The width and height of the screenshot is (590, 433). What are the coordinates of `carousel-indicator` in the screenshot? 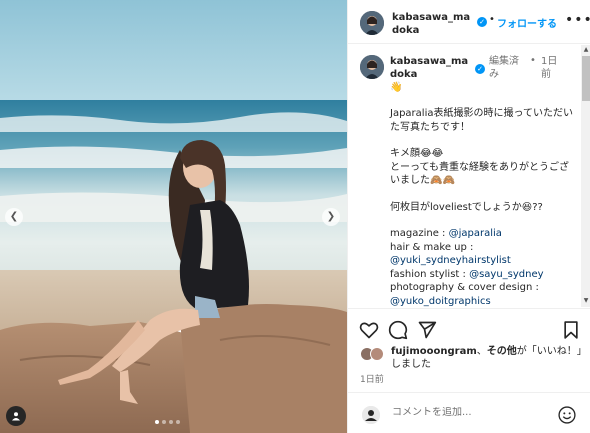 It's located at (167, 422).